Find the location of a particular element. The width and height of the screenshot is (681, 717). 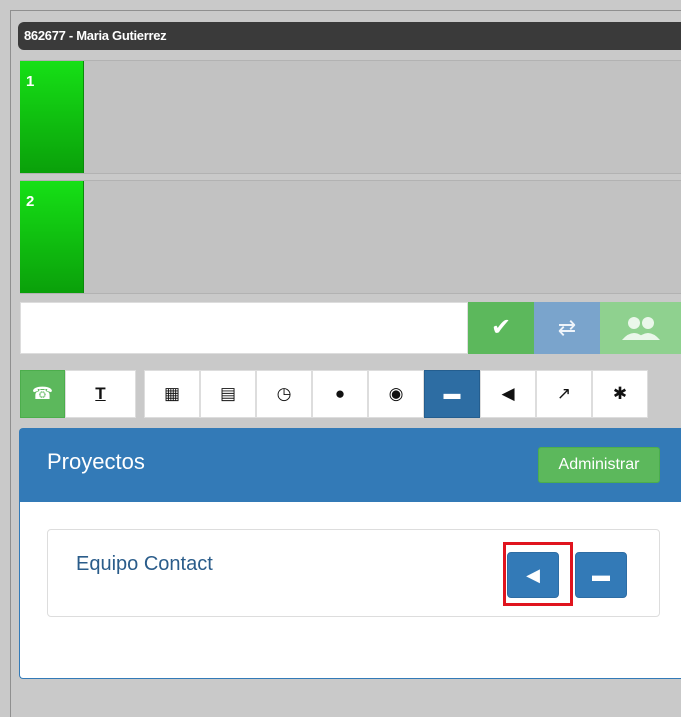

list-icon: ▤ is located at coordinates (228, 393).